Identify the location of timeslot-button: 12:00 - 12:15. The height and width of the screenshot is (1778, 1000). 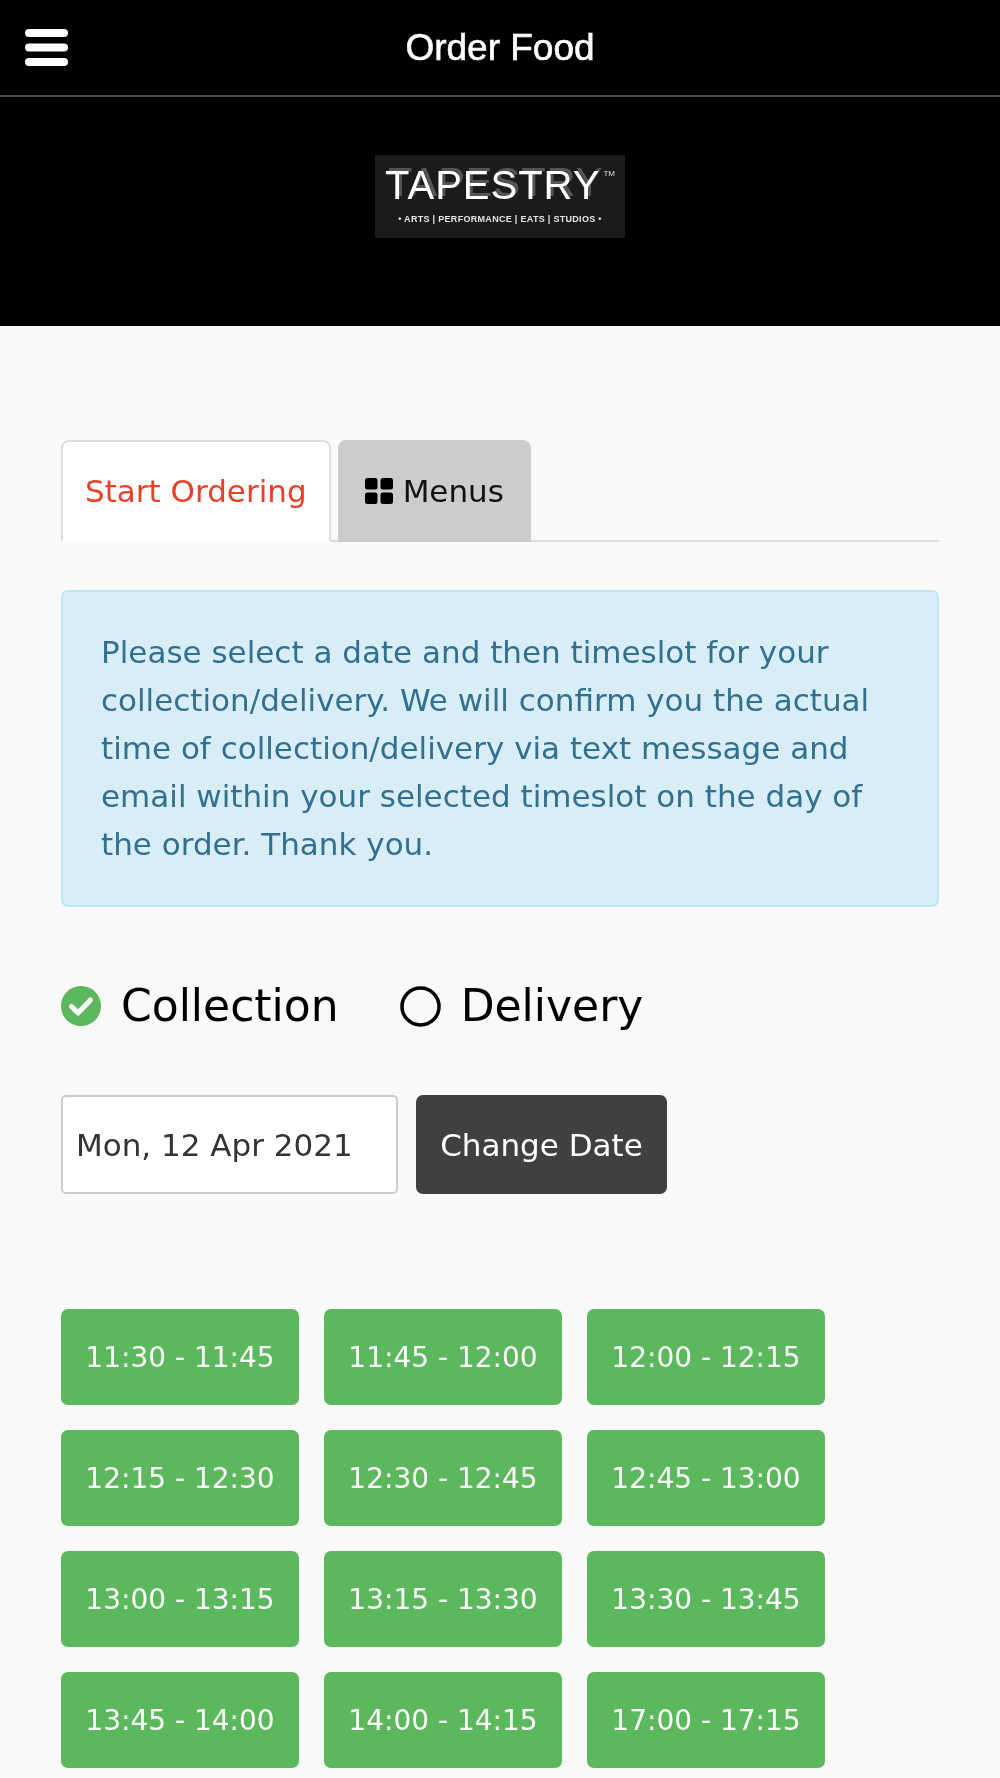
(706, 1357).